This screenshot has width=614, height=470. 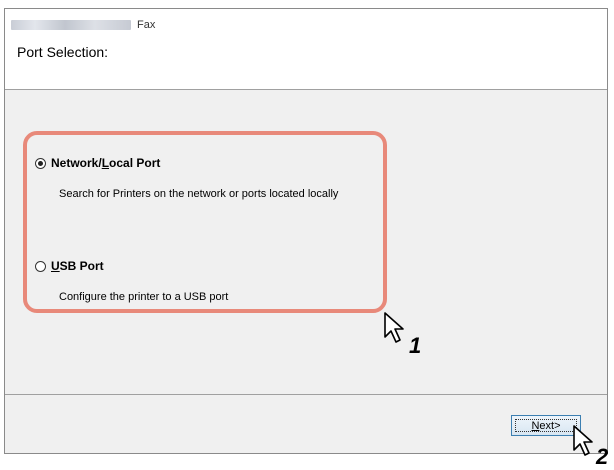 What do you see at coordinates (81, 266) in the screenshot?
I see `label-part: SB Port` at bounding box center [81, 266].